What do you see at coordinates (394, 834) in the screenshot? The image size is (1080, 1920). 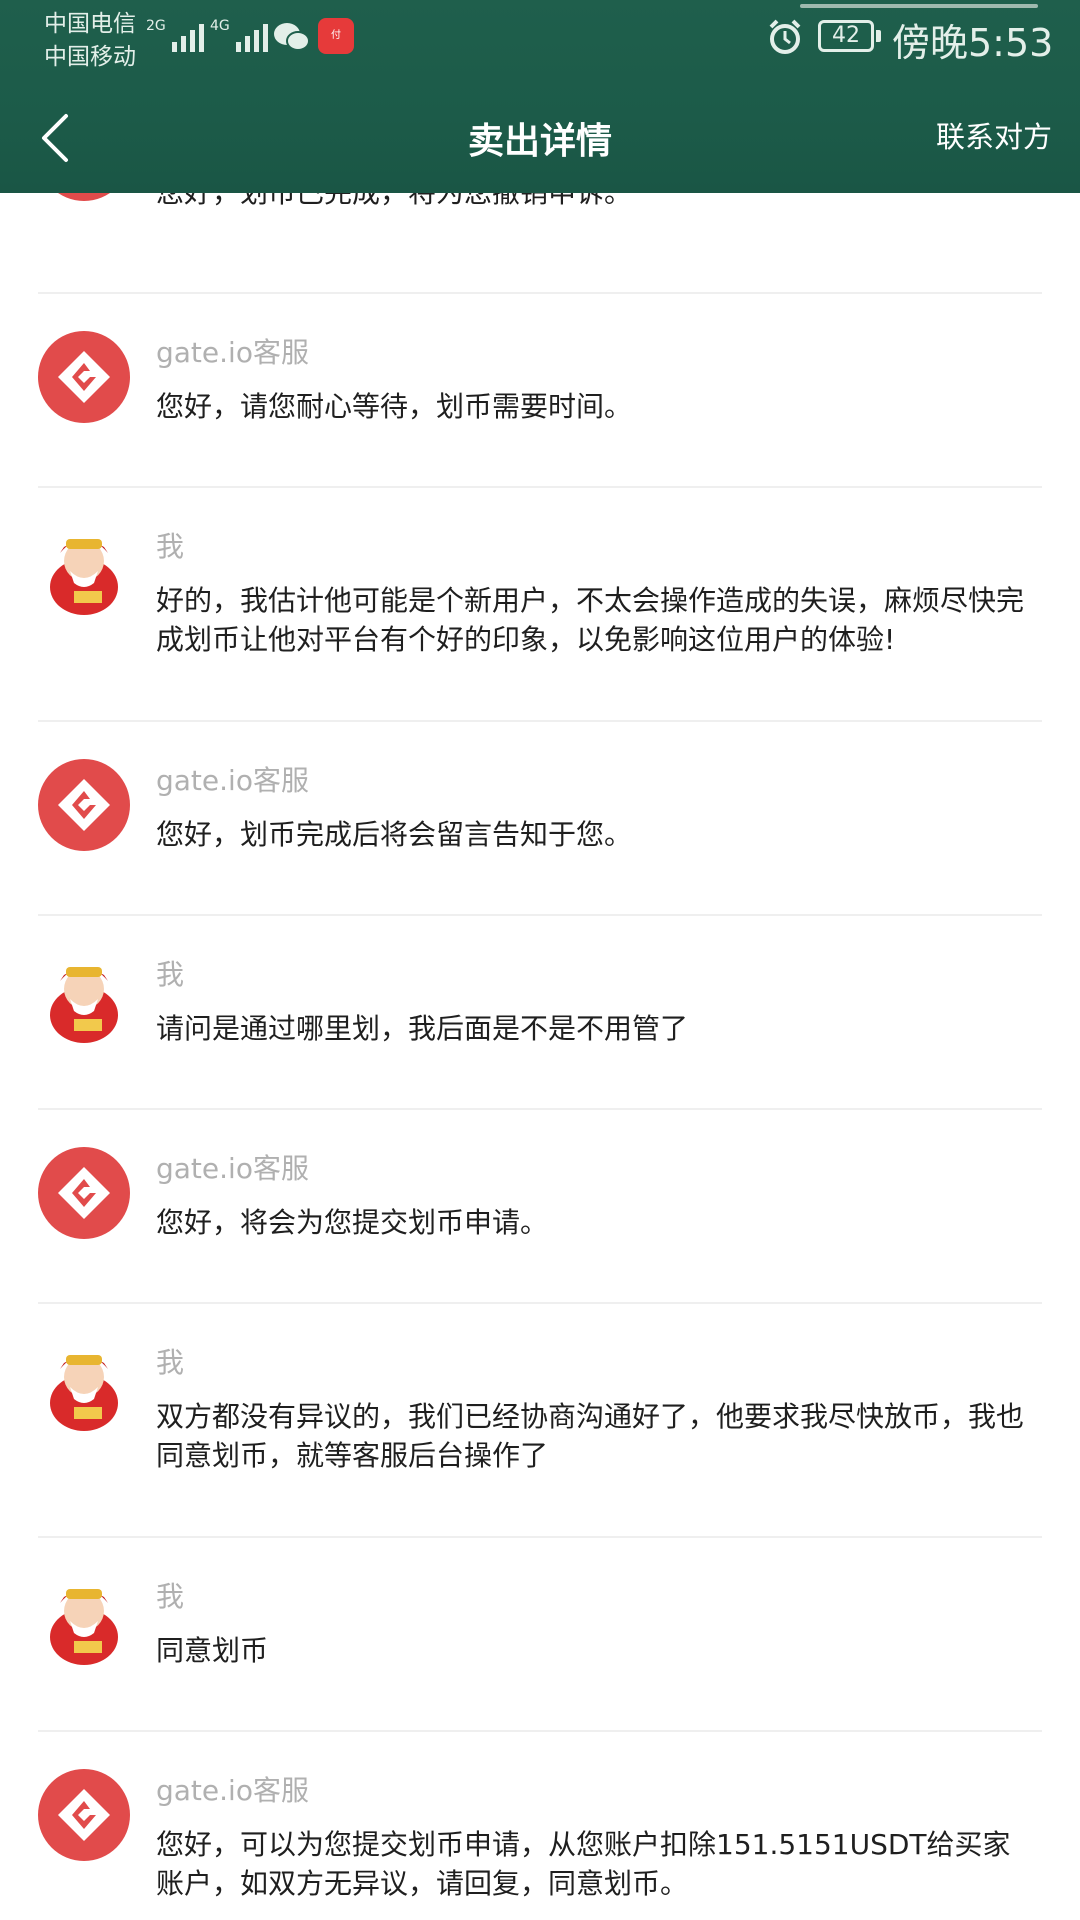 I see `message-text: 您好，划币完成后将会留言告知于您。` at bounding box center [394, 834].